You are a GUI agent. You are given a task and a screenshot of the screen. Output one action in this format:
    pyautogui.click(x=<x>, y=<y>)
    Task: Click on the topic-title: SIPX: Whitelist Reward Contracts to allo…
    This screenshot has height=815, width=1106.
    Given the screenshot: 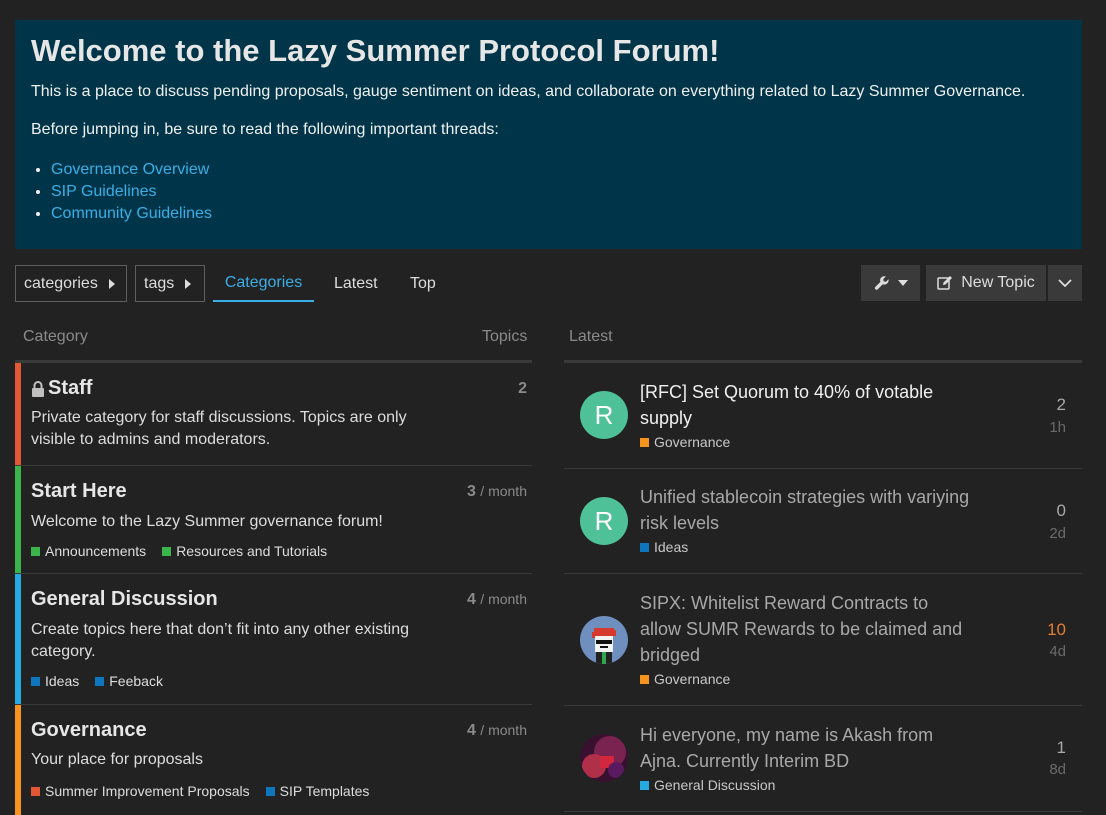 What is the action you would take?
    pyautogui.click(x=805, y=629)
    